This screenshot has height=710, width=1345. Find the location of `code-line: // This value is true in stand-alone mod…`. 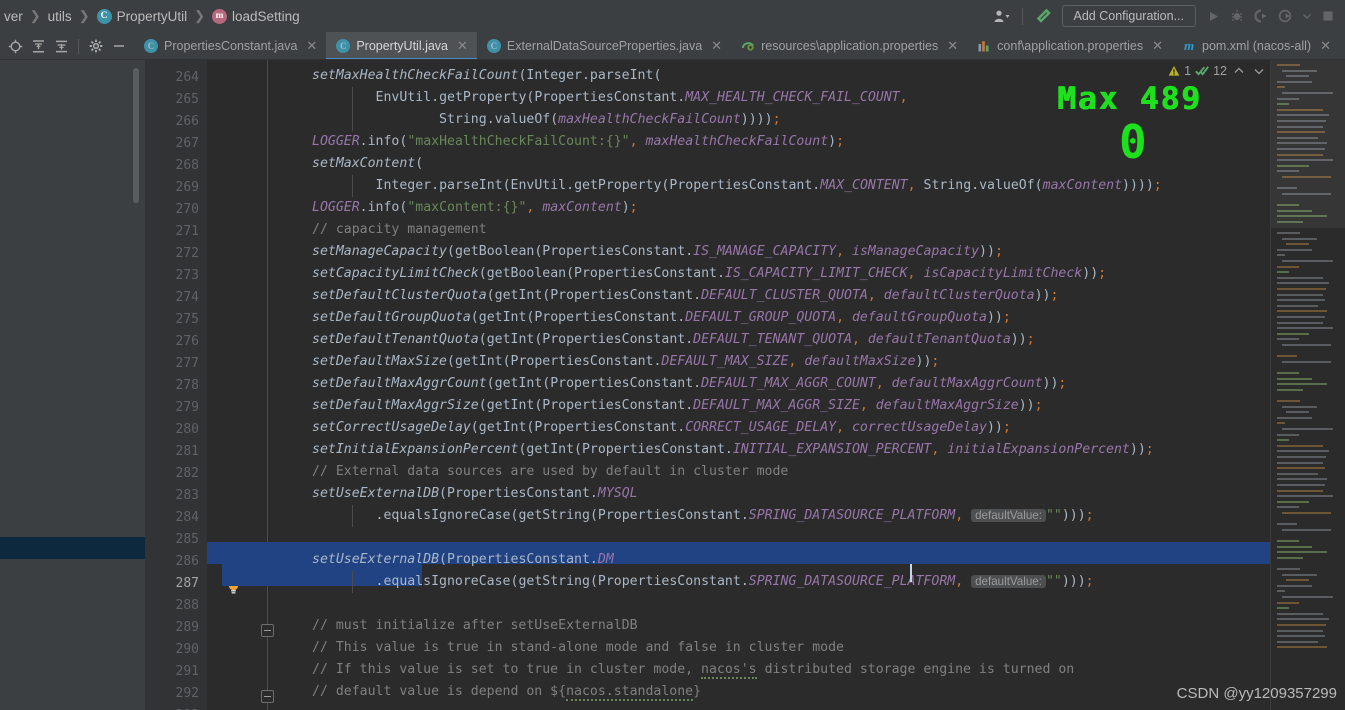

code-line: // This value is true in stand-alone mod… is located at coordinates (578, 648).